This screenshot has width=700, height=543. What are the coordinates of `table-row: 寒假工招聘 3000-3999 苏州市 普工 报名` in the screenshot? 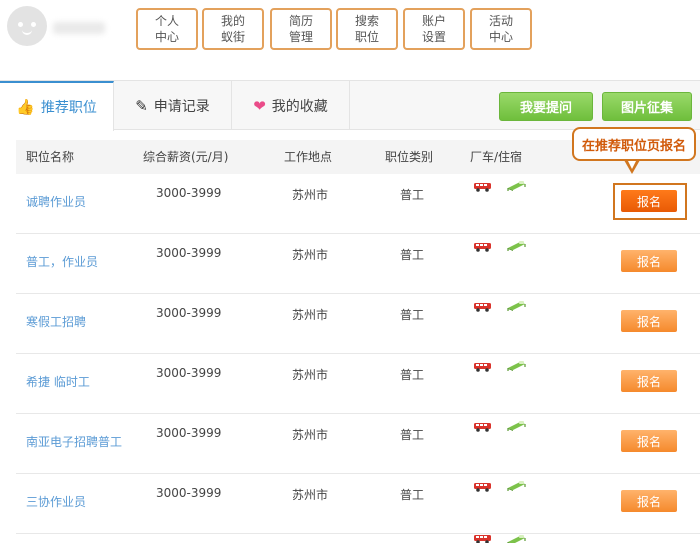 It's located at (358, 324).